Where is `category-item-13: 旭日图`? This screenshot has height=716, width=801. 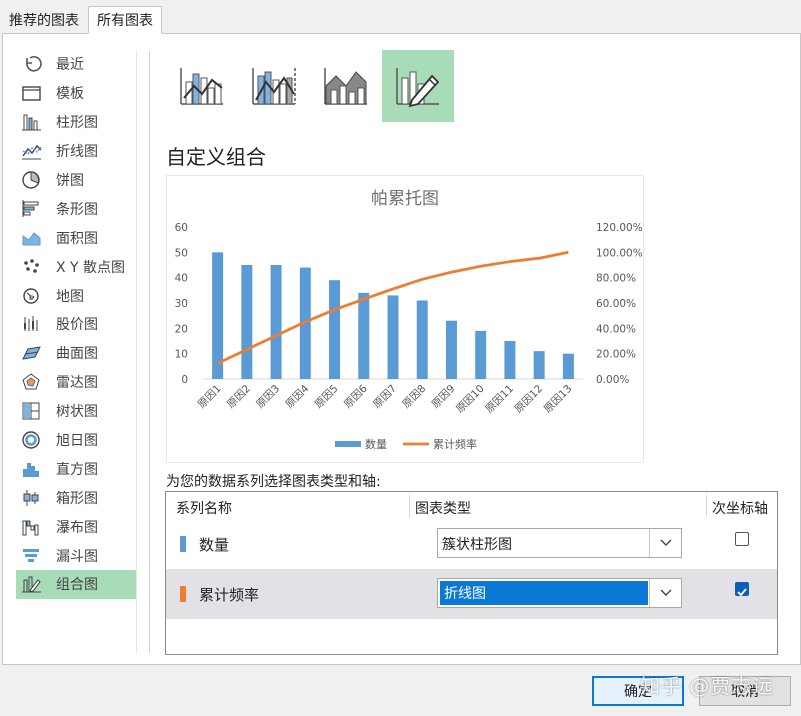 category-item-13: 旭日图 is located at coordinates (76, 440).